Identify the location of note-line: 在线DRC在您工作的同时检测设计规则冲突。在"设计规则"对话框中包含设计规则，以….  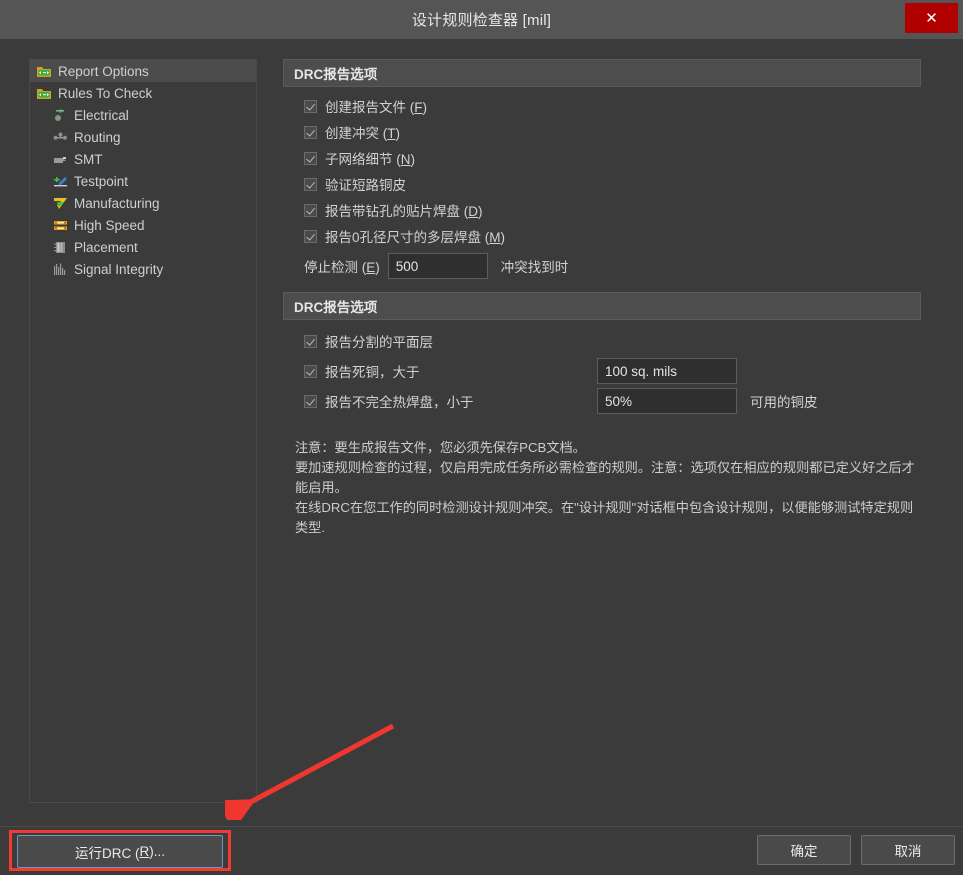
(604, 517).